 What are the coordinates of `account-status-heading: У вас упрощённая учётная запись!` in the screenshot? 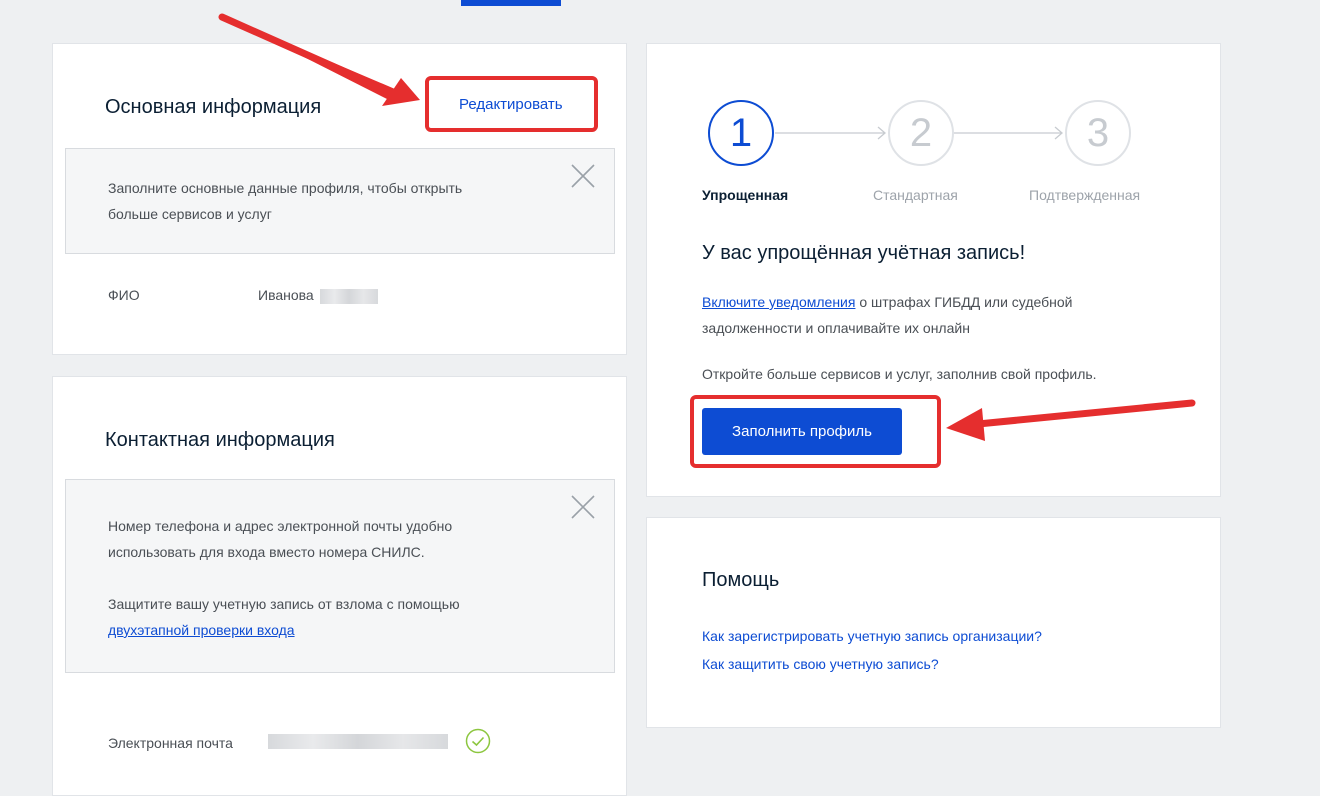 It's located at (864, 253).